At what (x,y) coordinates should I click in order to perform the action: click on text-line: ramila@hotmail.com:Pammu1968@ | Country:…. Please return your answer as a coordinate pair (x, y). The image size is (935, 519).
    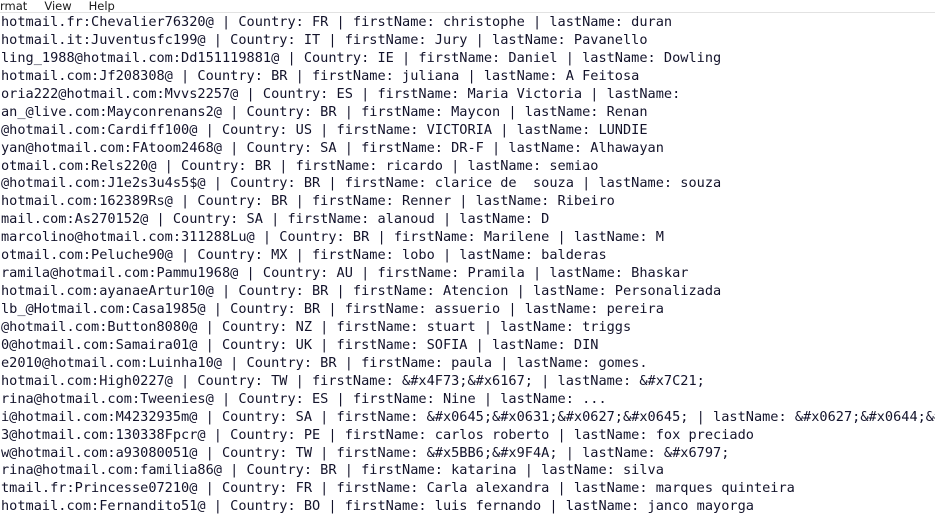
    Looking at the image, I should click on (345, 273).